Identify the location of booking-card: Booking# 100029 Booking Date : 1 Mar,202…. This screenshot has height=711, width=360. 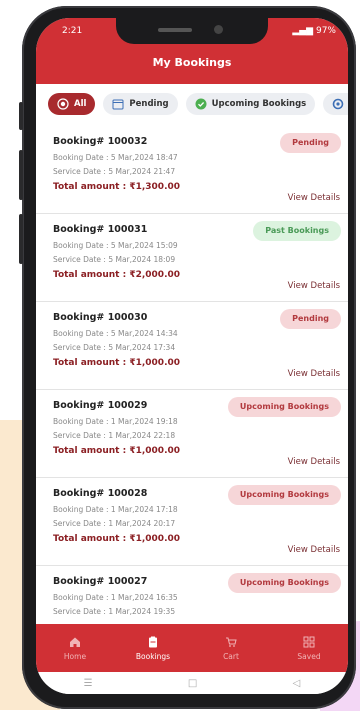
(192, 434).